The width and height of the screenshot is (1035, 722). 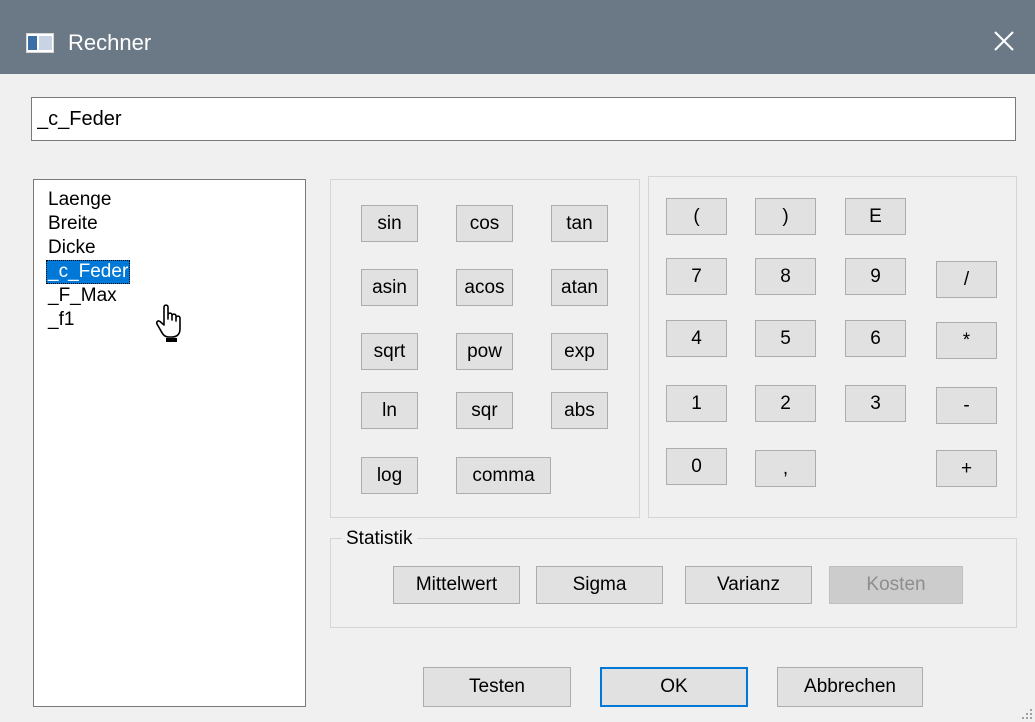 I want to click on variable-item-label: _f1, so click(x=61, y=319).